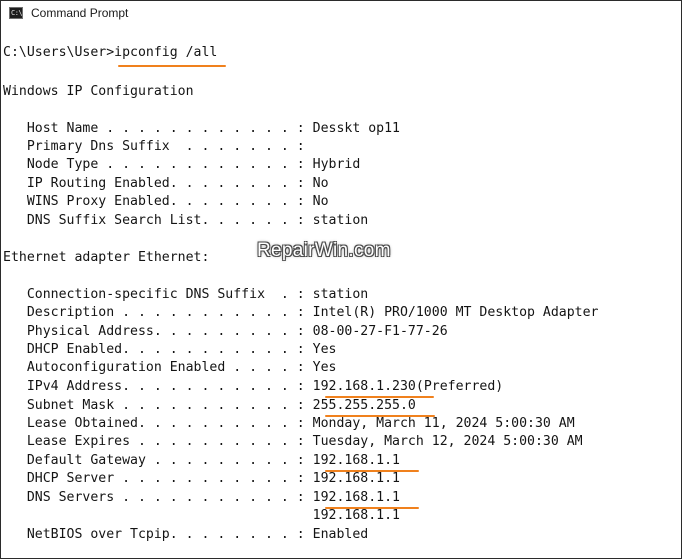 The image size is (682, 559). Describe the element at coordinates (158, 331) in the screenshot. I see `adapter-label: Physical Address. . . . . . . . . :` at that location.